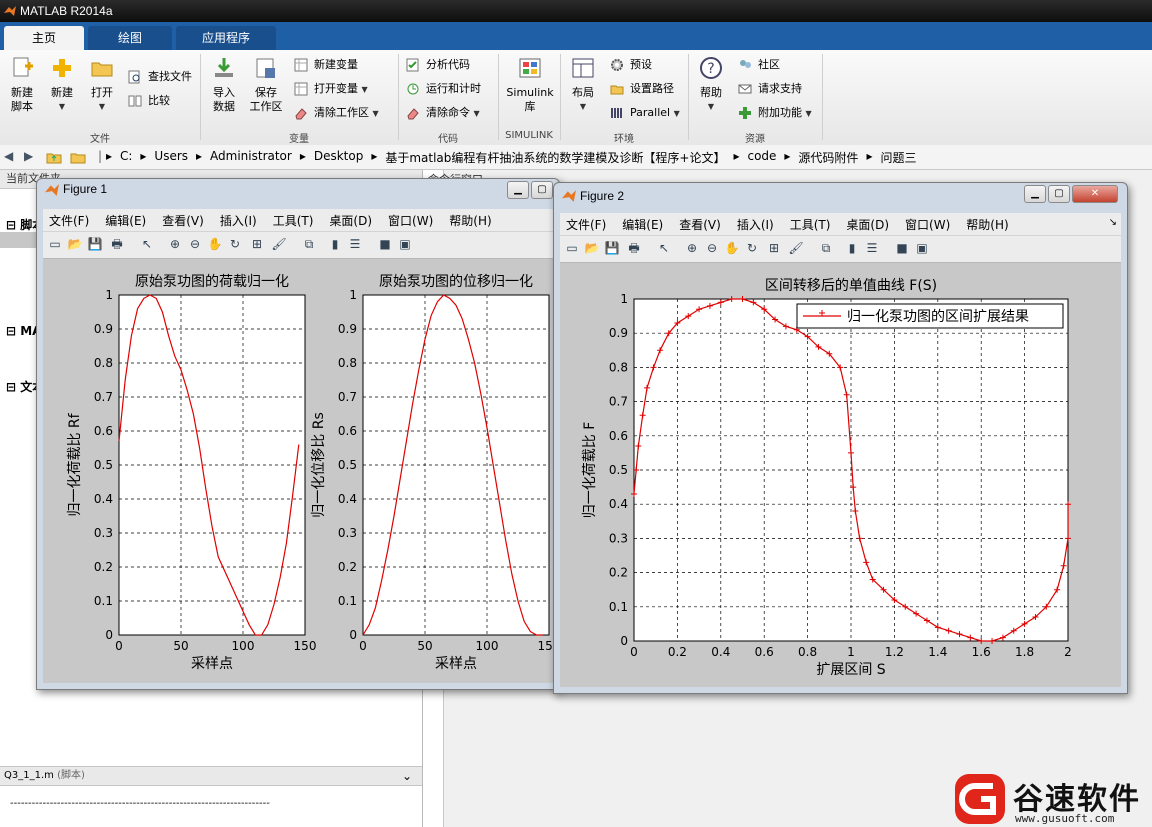 The height and width of the screenshot is (827, 1152). What do you see at coordinates (775, 113) in the screenshot?
I see `add-ons-button: 附加功能 ▼` at bounding box center [775, 113].